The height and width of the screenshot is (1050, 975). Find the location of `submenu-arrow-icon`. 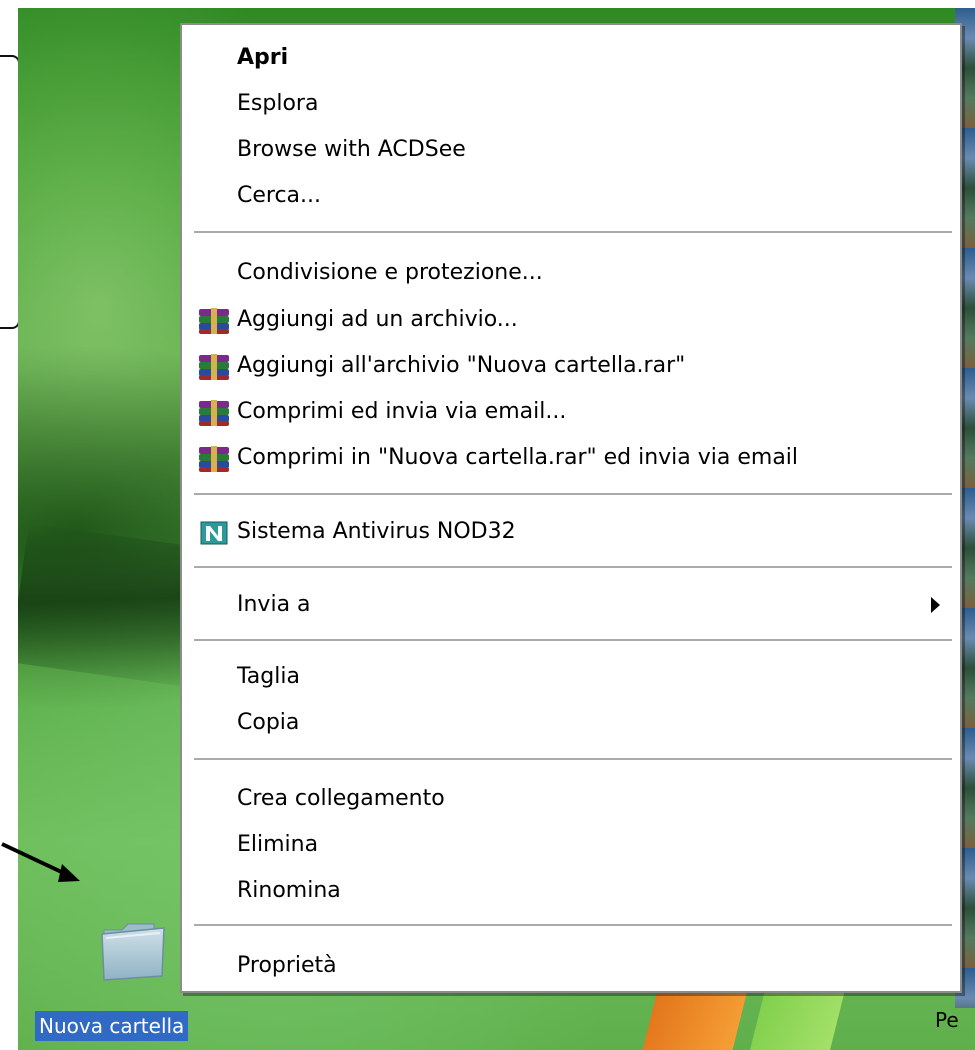

submenu-arrow-icon is located at coordinates (935, 605).